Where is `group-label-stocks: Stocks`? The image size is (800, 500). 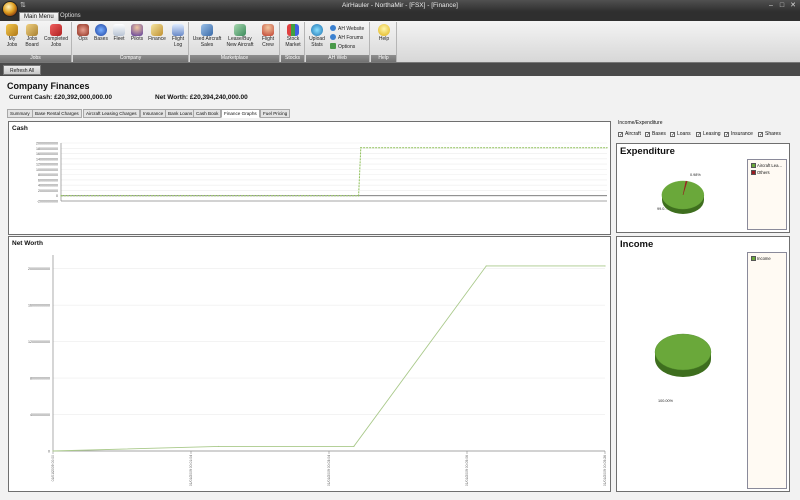 group-label-stocks: Stocks is located at coordinates (292, 58).